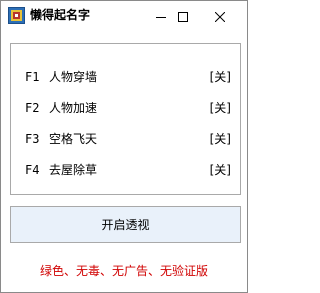 This screenshot has width=320, height=293. Describe the element at coordinates (32, 77) in the screenshot. I see `hotkey-key: F1` at that location.